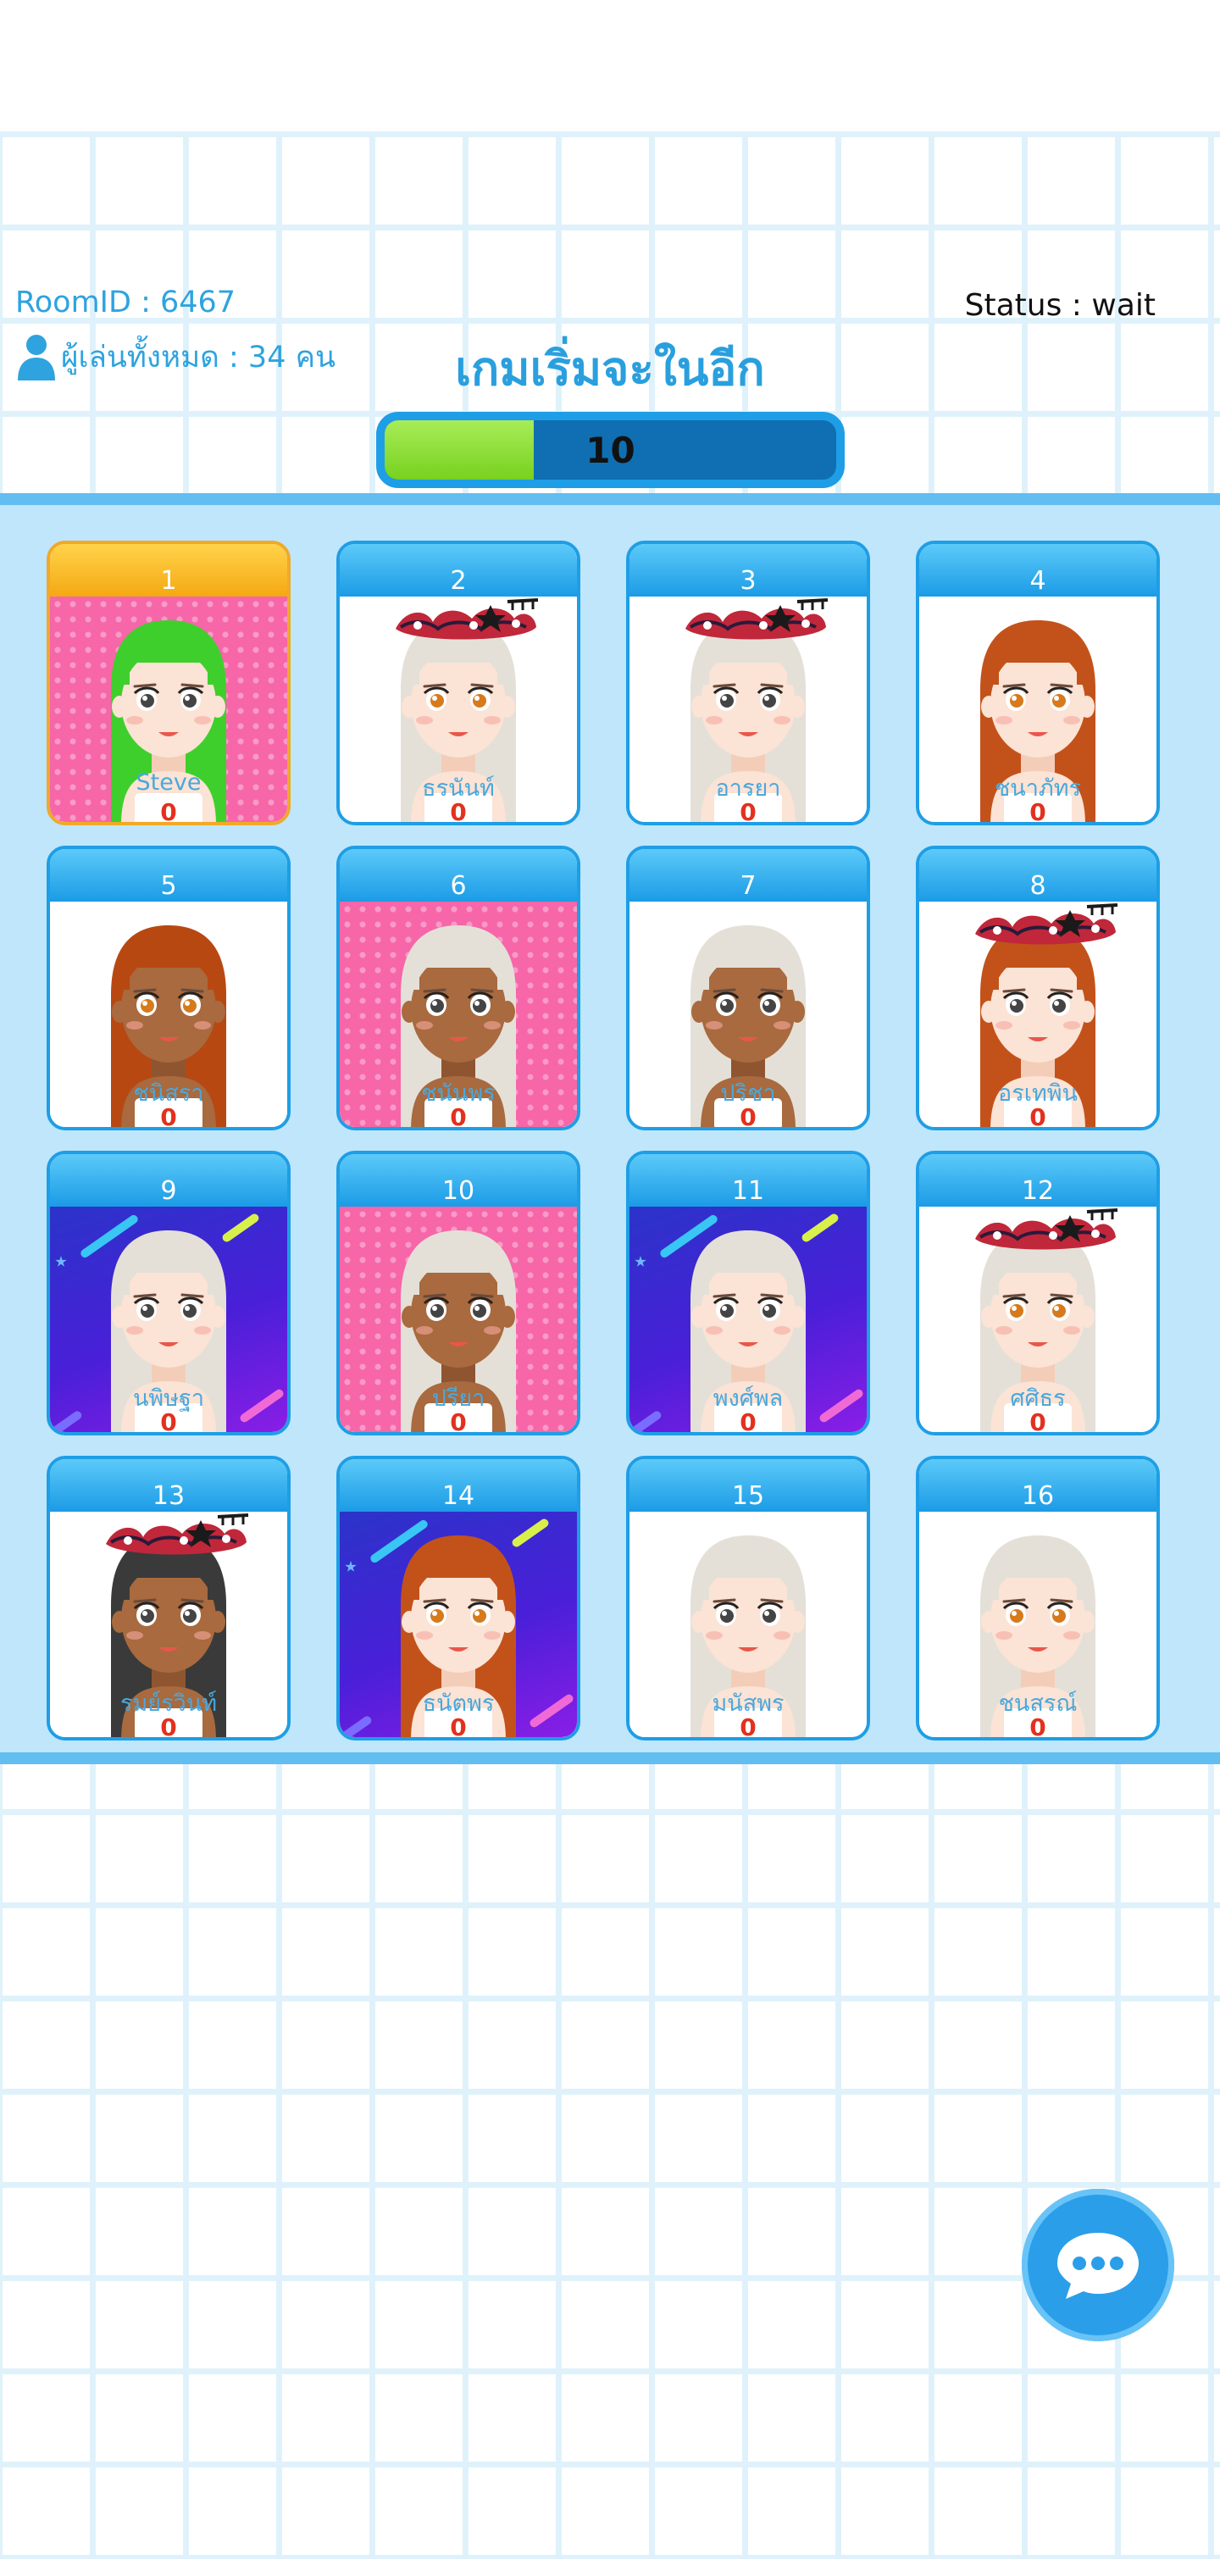 The image size is (1220, 2576). Describe the element at coordinates (610, 368) in the screenshot. I see `countdown-title: เกมเริ่มจะในอีก` at that location.